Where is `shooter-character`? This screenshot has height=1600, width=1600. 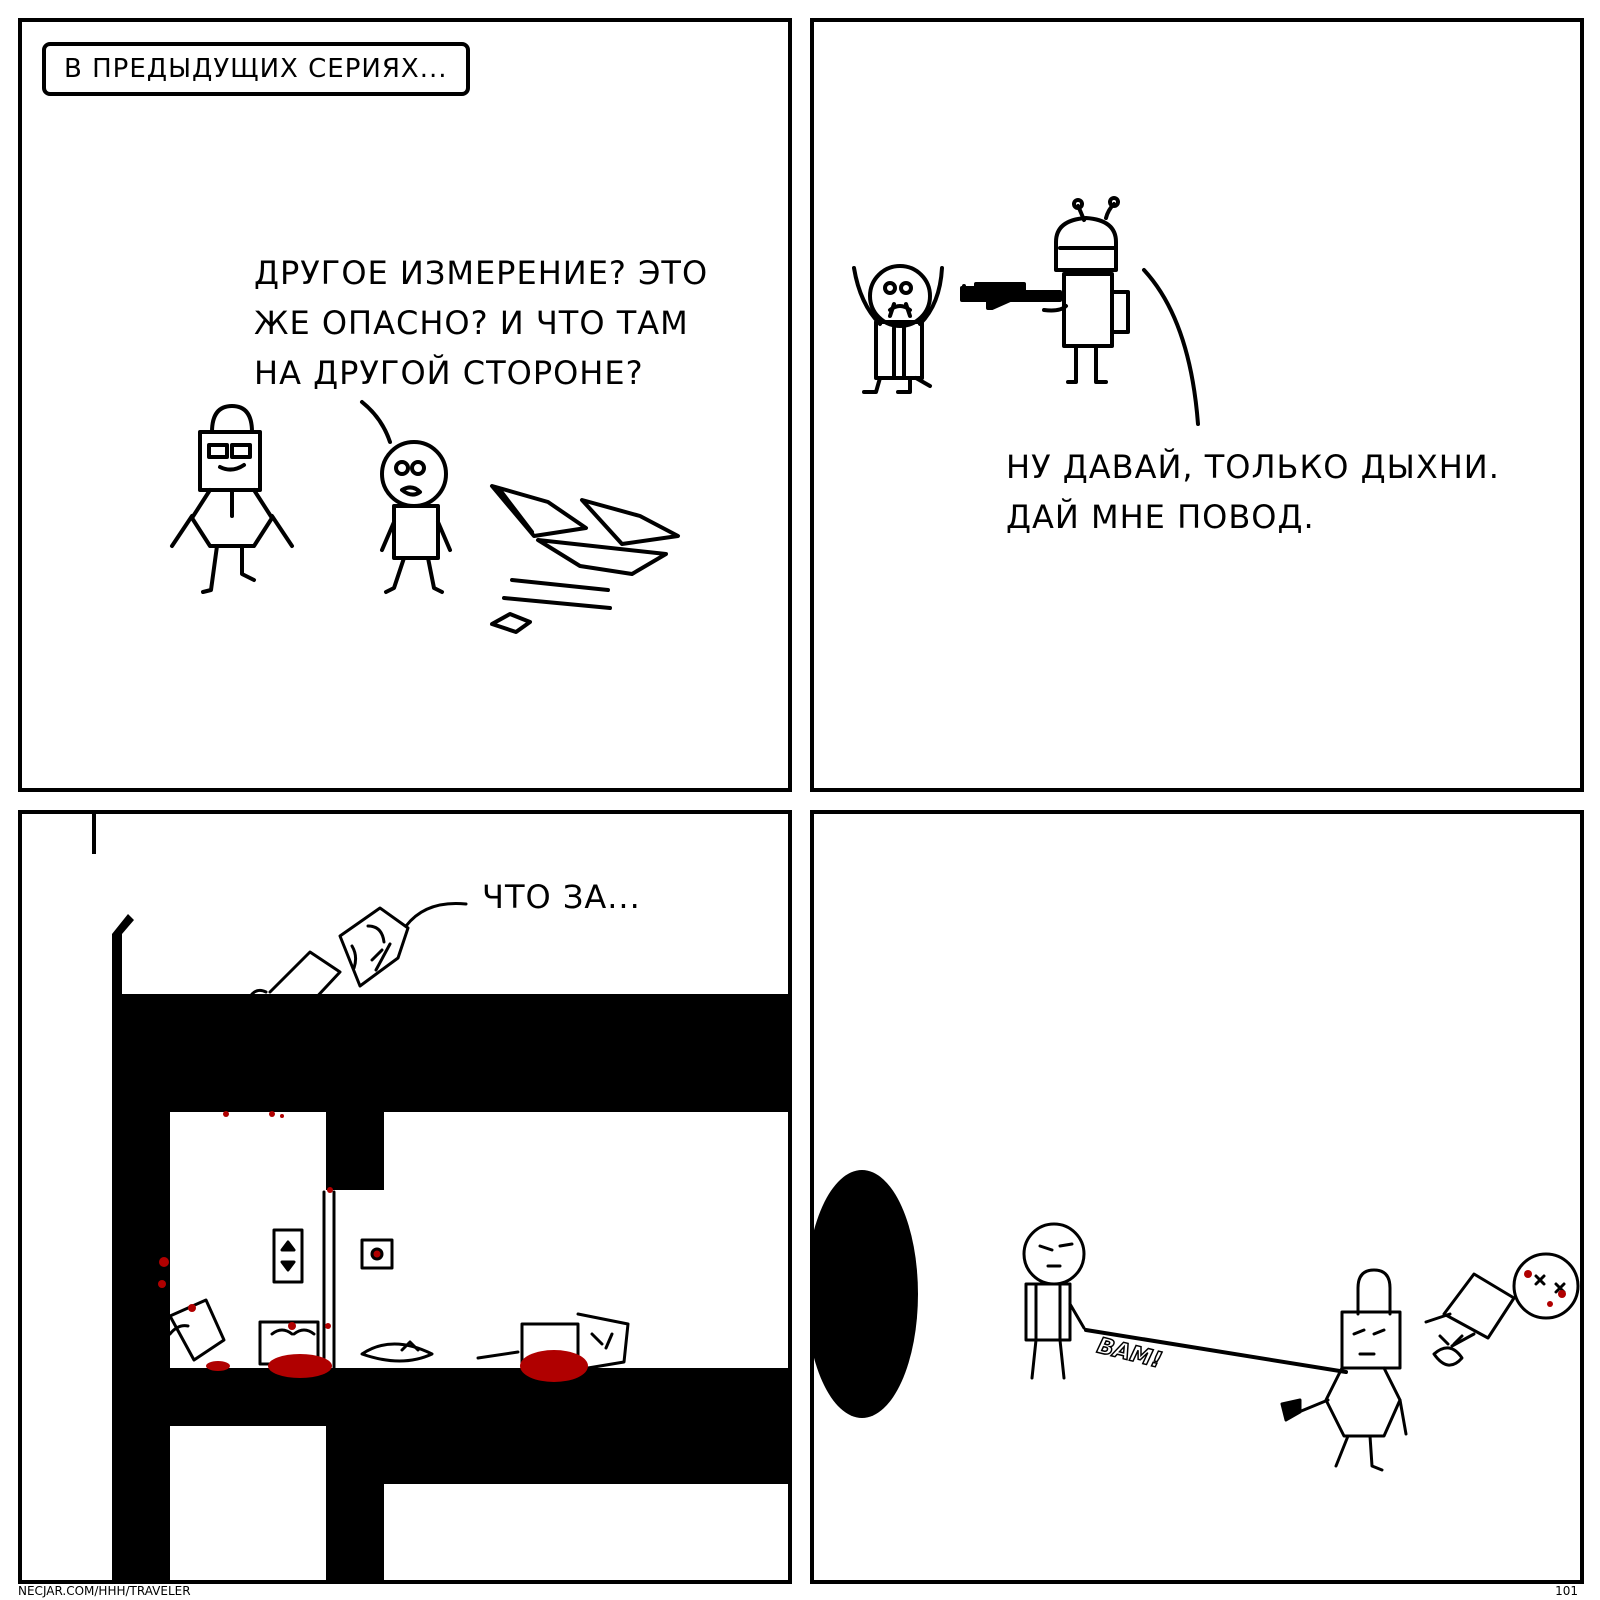 shooter-character is located at coordinates (1185, 1301).